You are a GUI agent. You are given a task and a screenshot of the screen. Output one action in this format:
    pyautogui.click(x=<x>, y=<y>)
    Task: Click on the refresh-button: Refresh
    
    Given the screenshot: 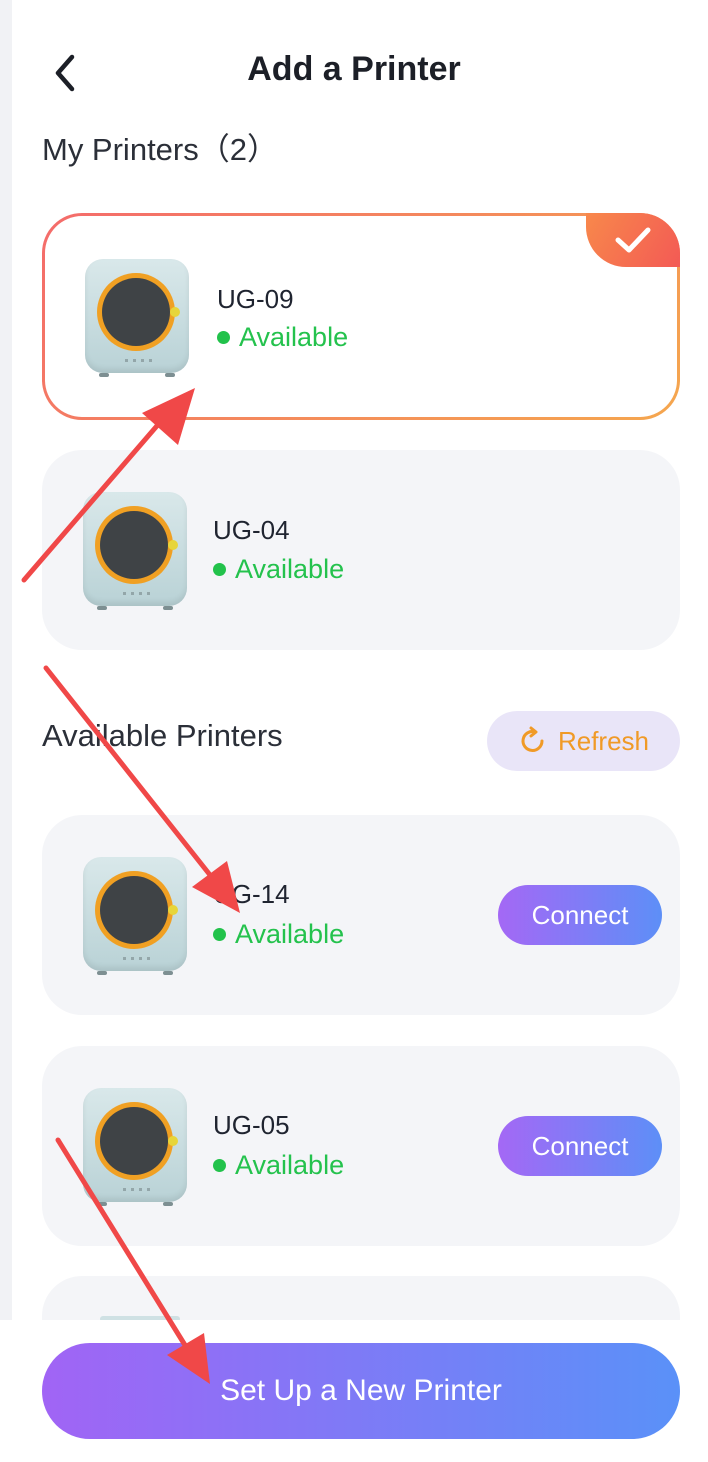 What is the action you would take?
    pyautogui.click(x=583, y=741)
    